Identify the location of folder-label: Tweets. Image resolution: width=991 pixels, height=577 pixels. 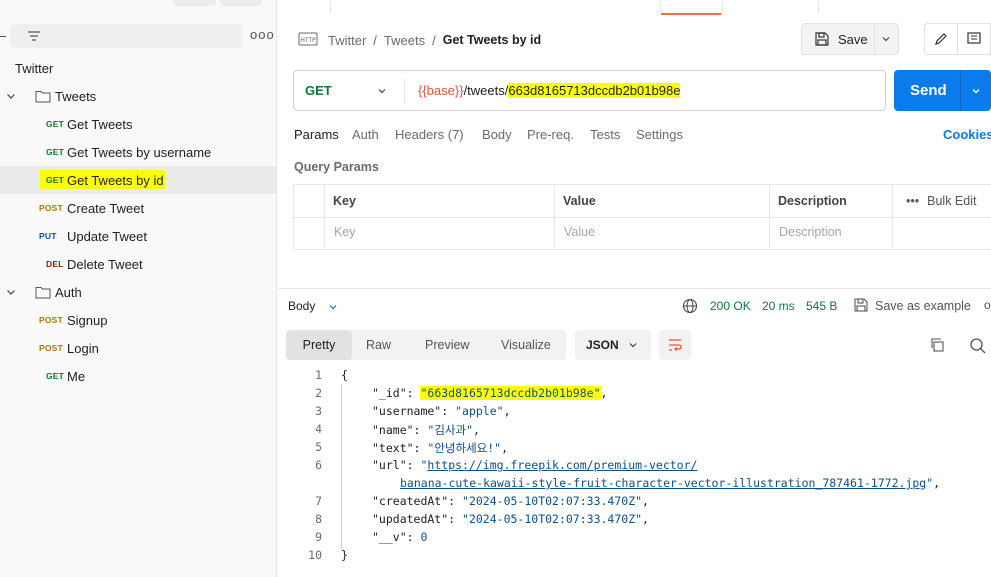
(76, 96).